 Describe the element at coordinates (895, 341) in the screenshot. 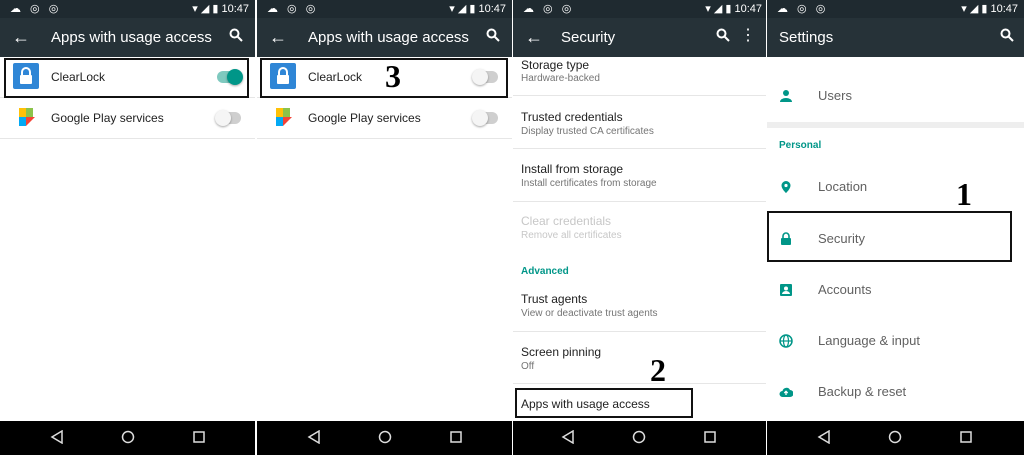

I see `settings-item-language-input: Language & input` at that location.